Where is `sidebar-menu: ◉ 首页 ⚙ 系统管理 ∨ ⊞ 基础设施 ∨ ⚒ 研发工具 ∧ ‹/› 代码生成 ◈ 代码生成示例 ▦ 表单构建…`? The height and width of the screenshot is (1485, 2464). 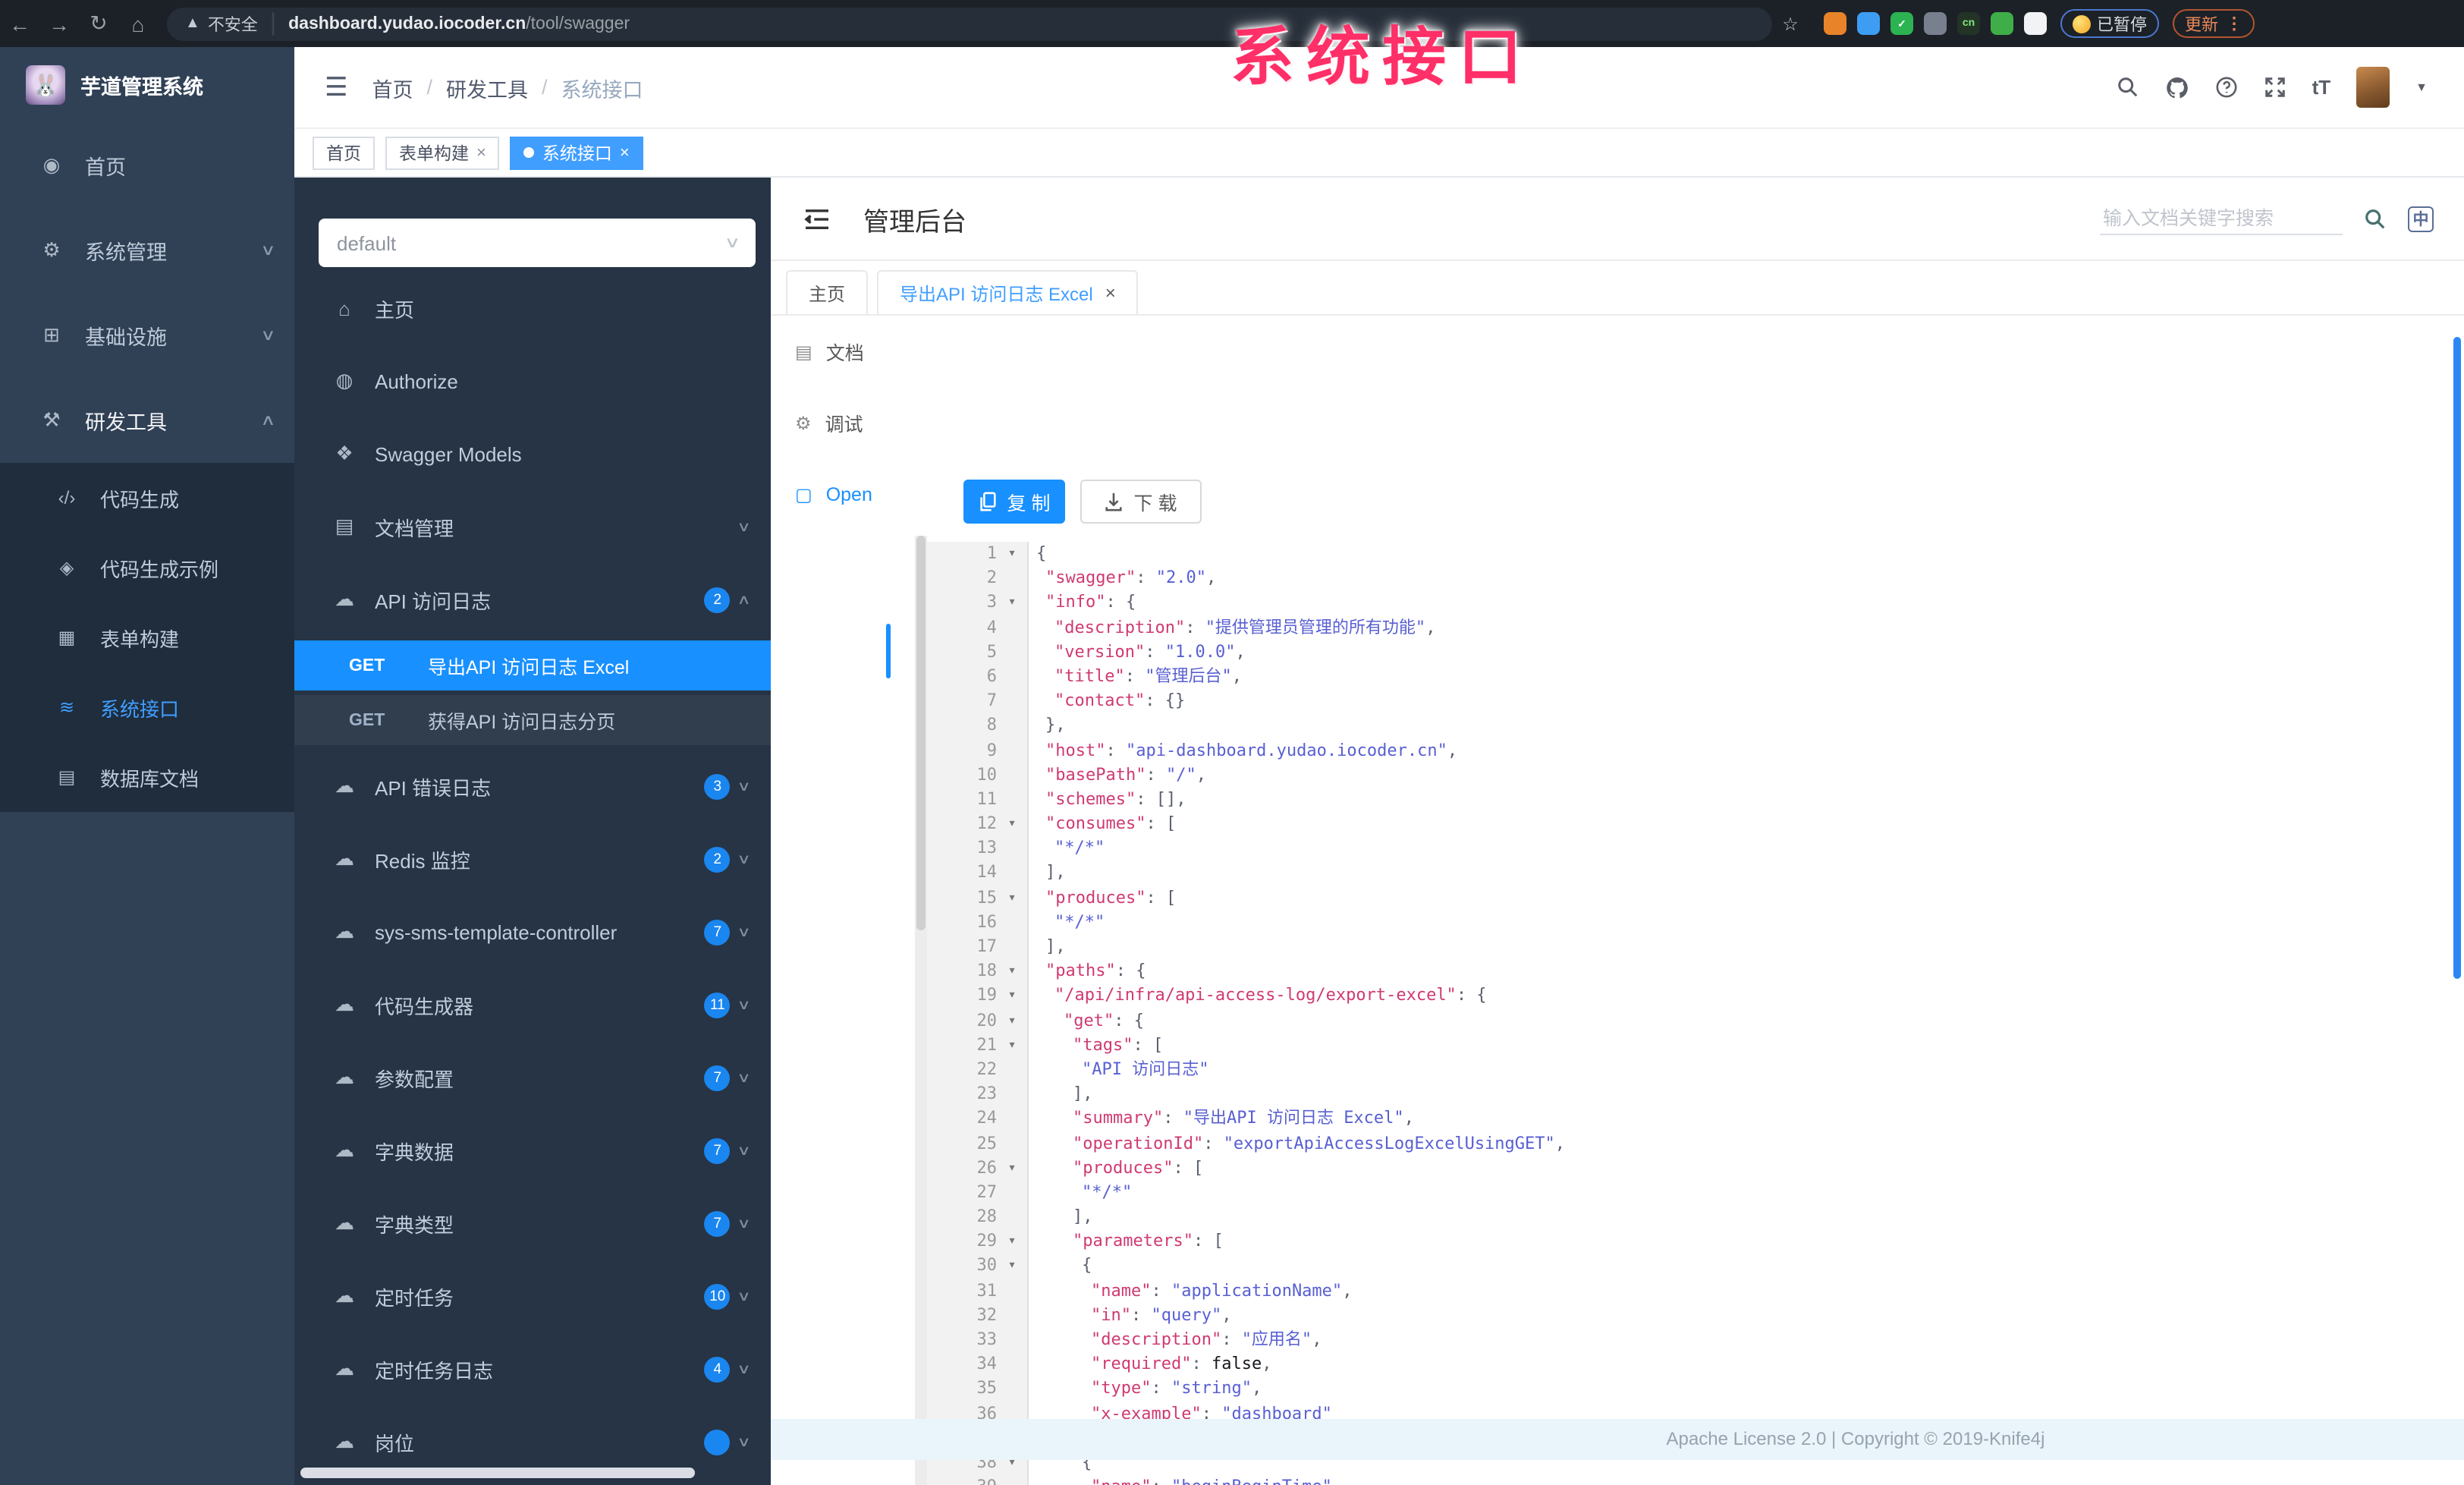 sidebar-menu: ◉ 首页 ⚙ 系统管理 ∨ ⊞ 基础设施 ∨ ⚒ 研发工具 ∧ ‹/› 代码生成 ◈ 代码生成示例 ▦ 表单构建… is located at coordinates (147, 467).